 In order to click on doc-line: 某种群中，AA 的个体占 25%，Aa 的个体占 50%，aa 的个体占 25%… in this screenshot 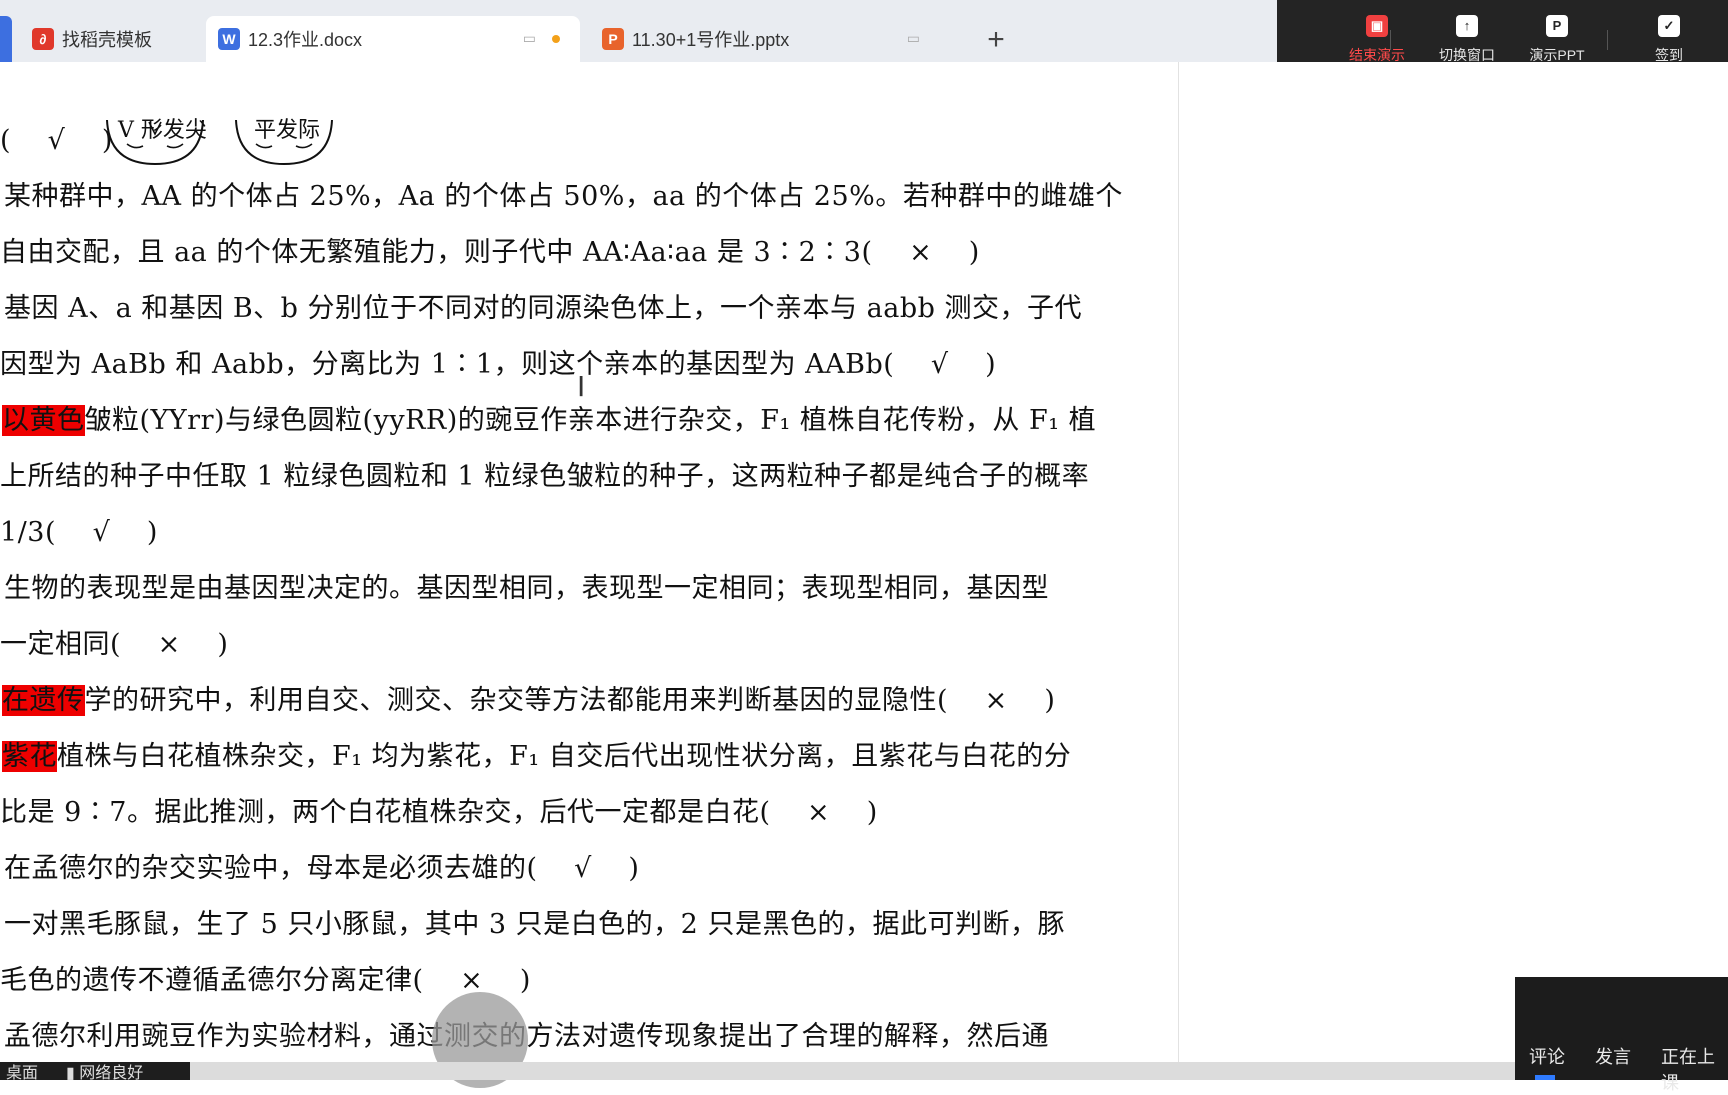, I will do `click(563, 196)`.